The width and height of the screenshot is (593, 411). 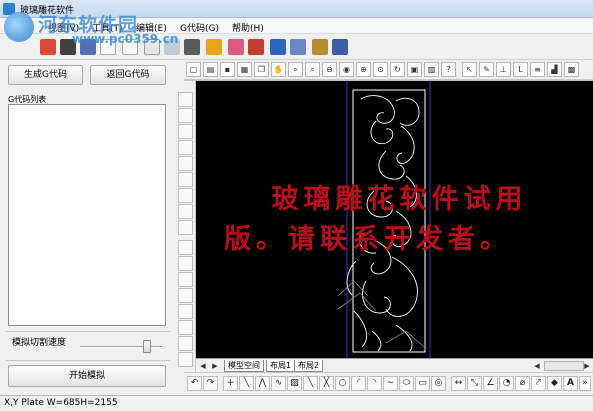 I want to click on mirror-icon, so click(x=236, y=47).